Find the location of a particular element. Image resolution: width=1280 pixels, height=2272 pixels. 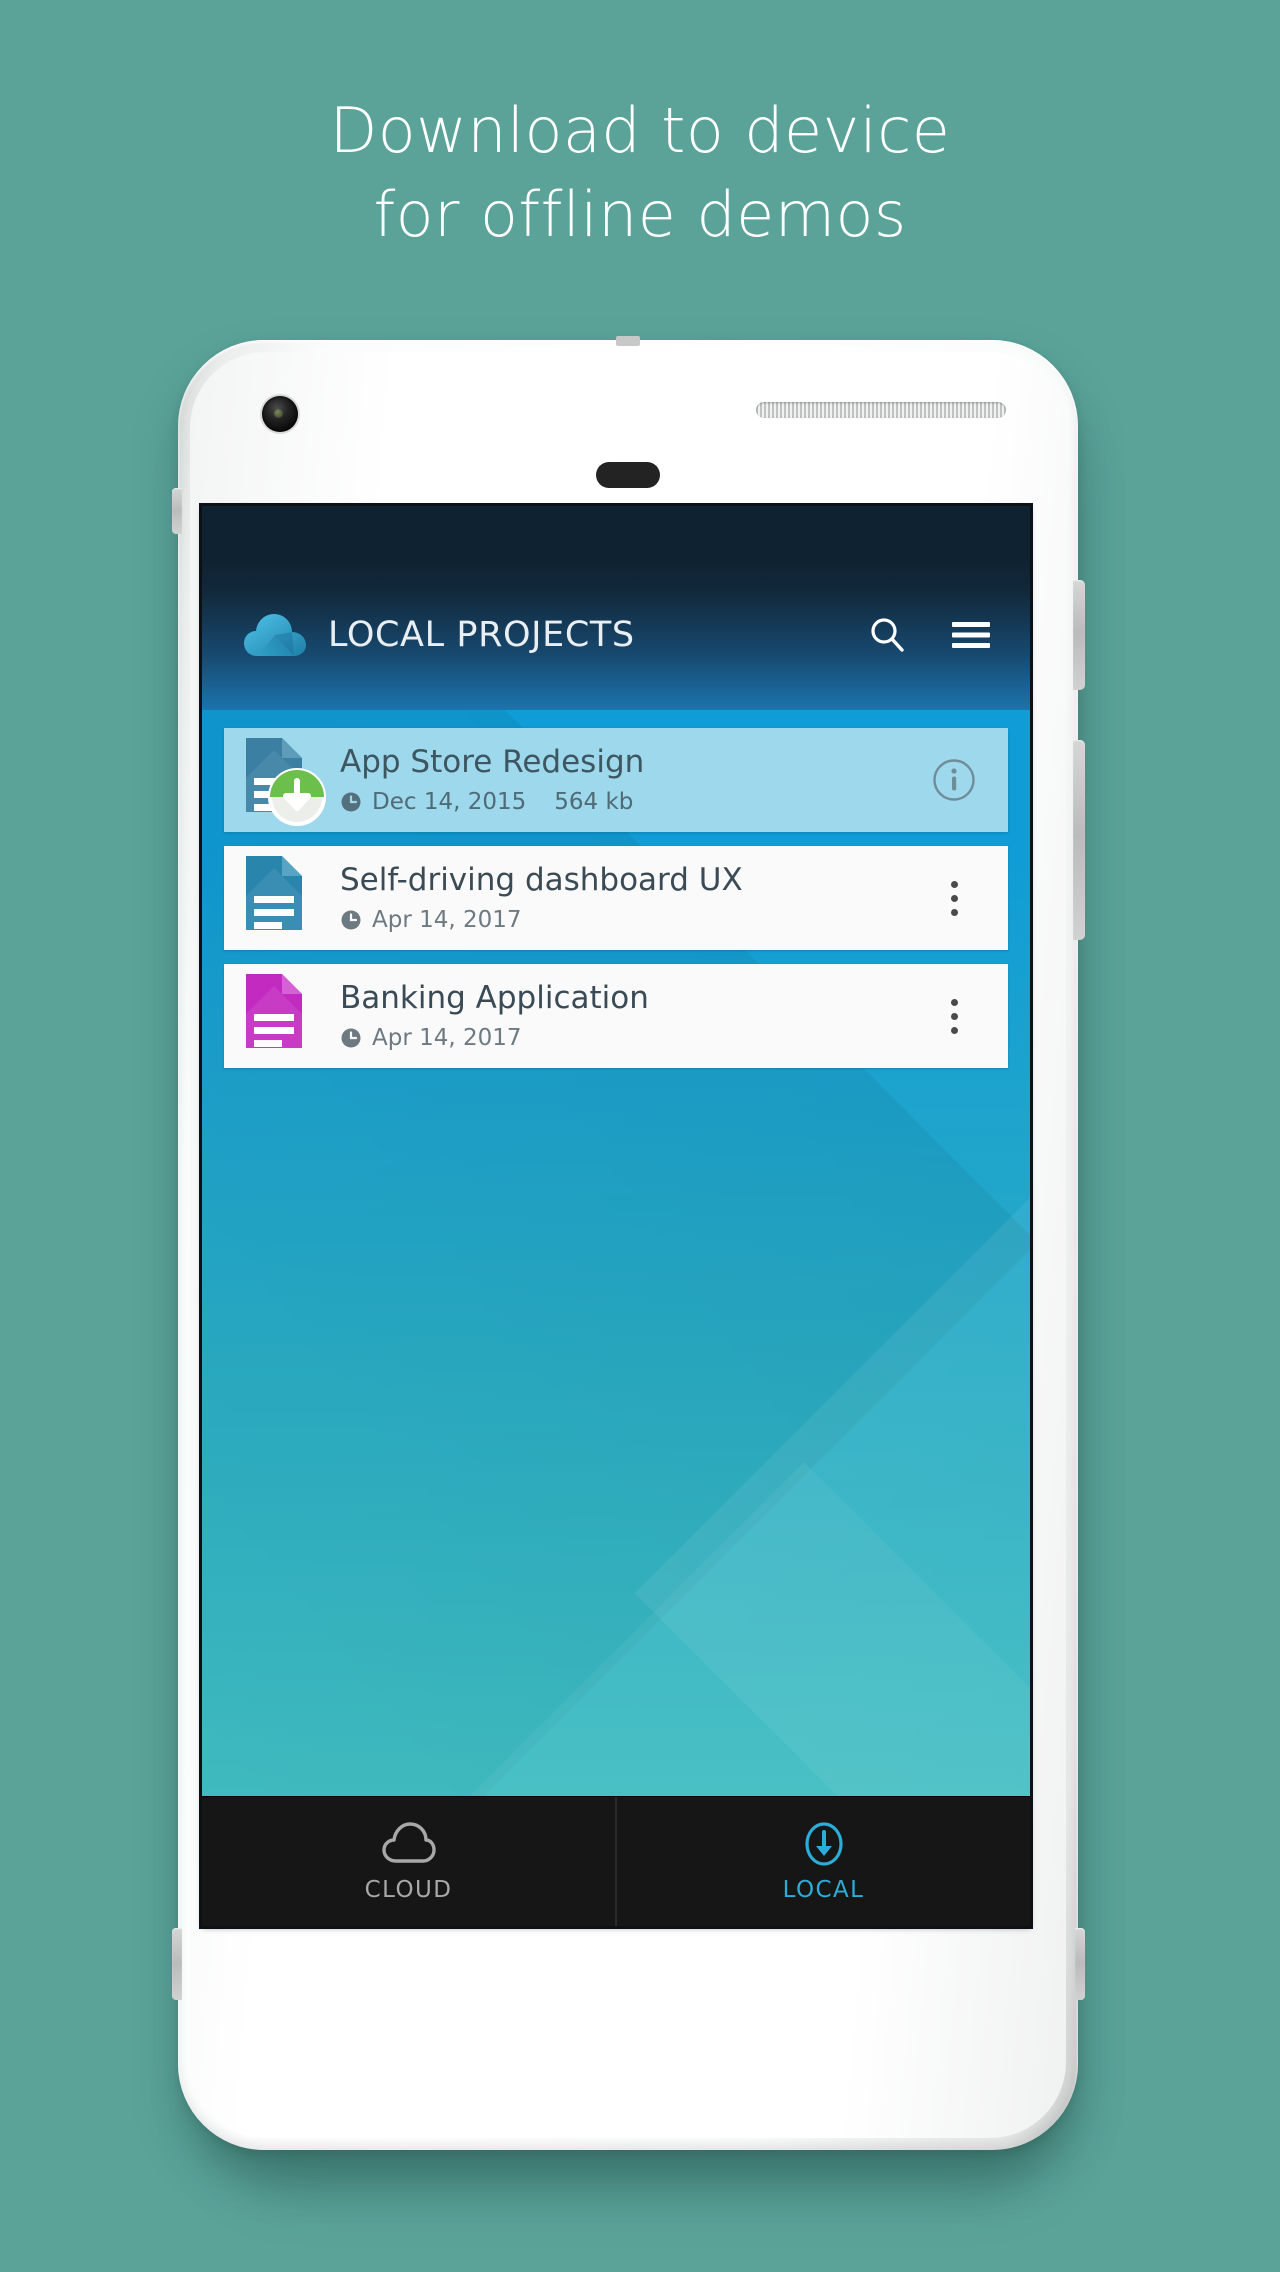

project-title: Banking Application is located at coordinates (494, 998).